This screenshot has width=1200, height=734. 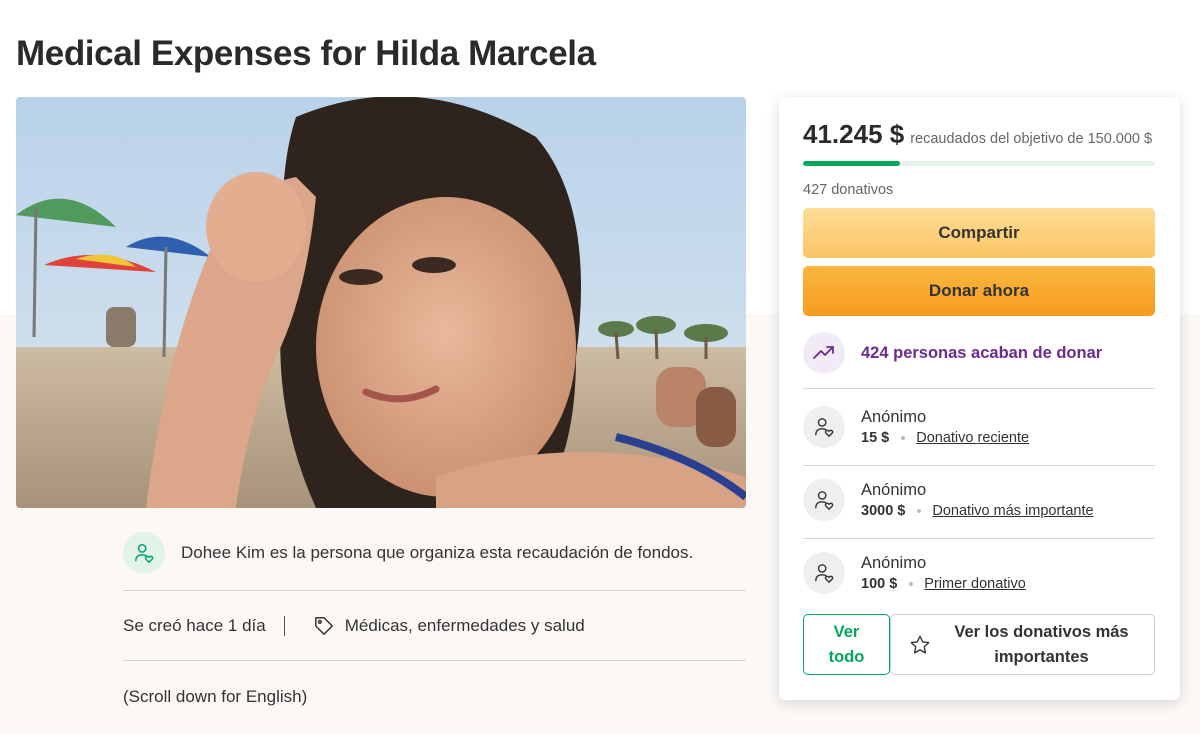 What do you see at coordinates (215, 696) in the screenshot?
I see `story-text: (Scroll down for English)` at bounding box center [215, 696].